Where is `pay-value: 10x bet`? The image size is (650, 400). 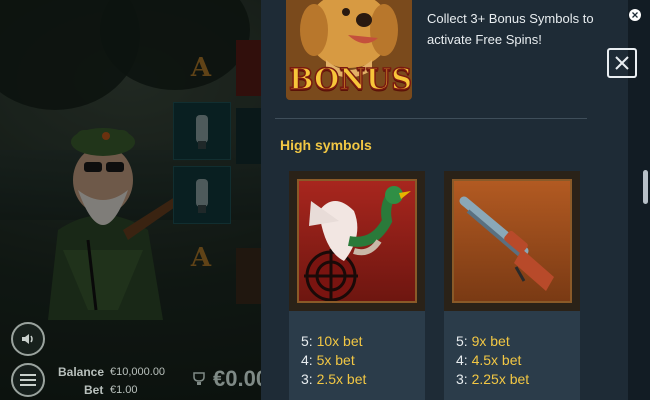
pay-value: 10x bet is located at coordinates (339, 341).